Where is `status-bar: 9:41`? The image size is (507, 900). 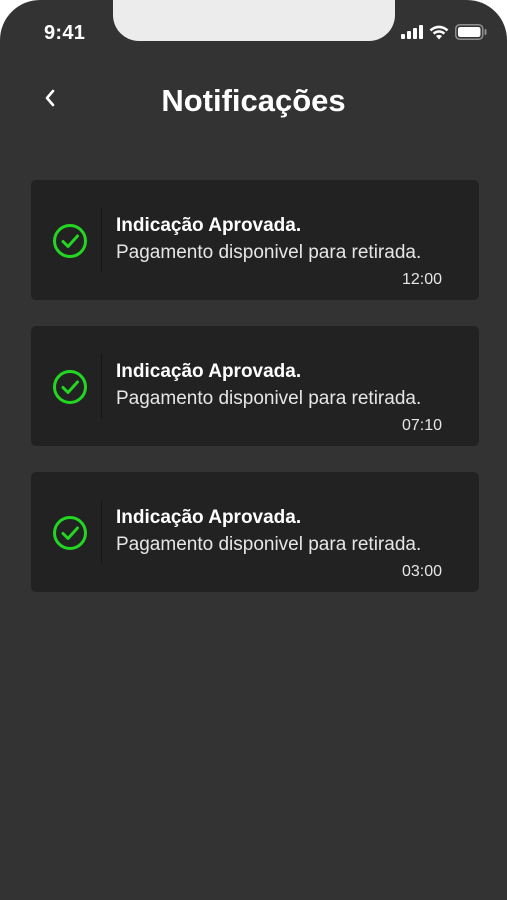 status-bar: 9:41 is located at coordinates (253, 30).